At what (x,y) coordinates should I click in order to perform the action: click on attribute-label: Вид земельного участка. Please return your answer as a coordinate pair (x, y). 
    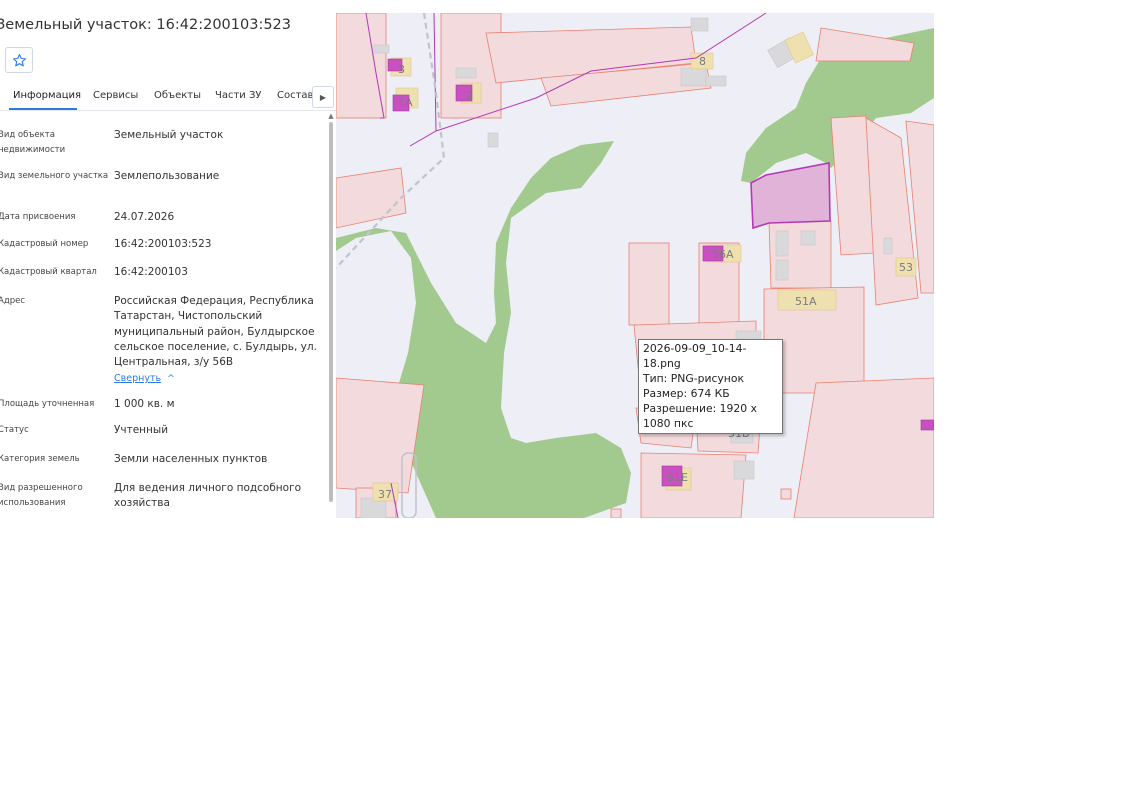
    Looking at the image, I should click on (54, 176).